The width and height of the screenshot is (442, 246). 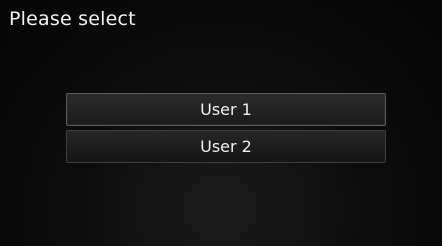 What do you see at coordinates (226, 146) in the screenshot?
I see `user-2-button: User 2` at bounding box center [226, 146].